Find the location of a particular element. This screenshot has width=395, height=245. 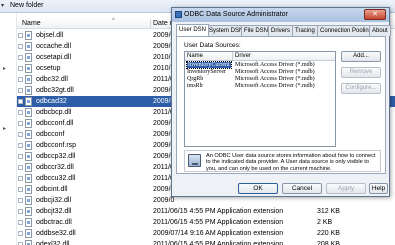

file-name: odbcconf.dll is located at coordinates (55, 123).